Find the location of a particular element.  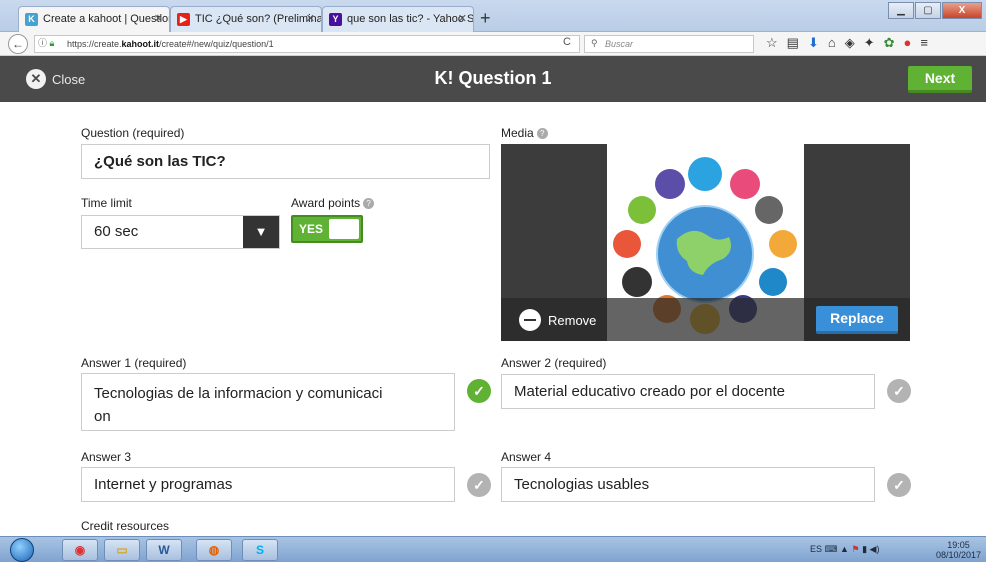

back-arrow-icon: ← is located at coordinates (18, 44).